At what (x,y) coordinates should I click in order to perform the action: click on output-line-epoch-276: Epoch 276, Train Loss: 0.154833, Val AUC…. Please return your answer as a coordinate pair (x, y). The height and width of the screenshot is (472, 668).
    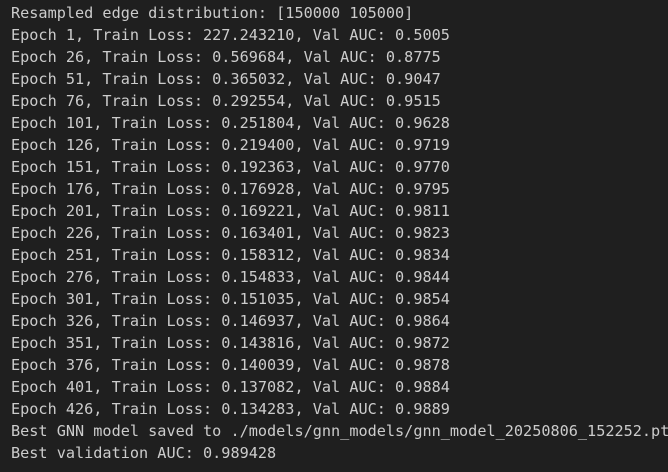
    Looking at the image, I should click on (230, 277).